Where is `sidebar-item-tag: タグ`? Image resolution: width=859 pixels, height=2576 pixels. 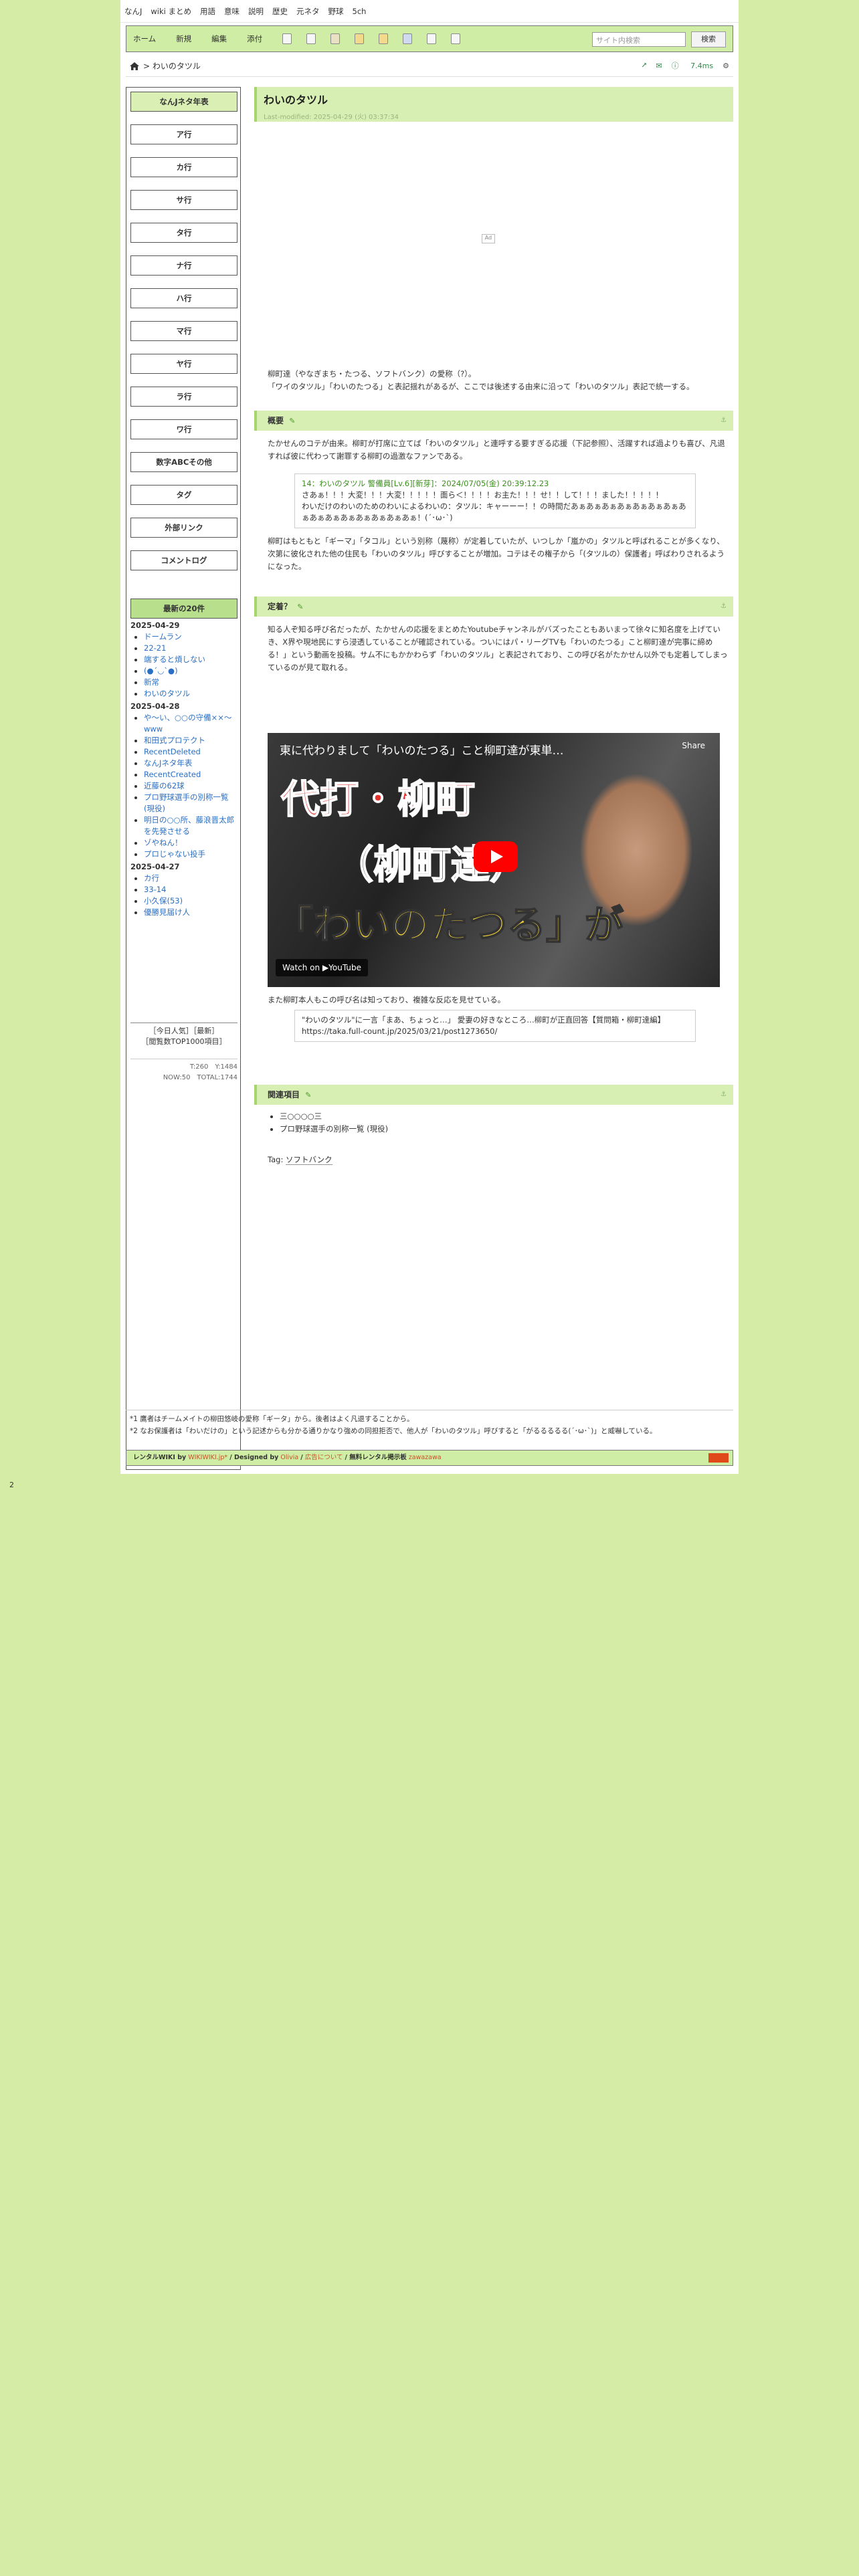
sidebar-item-tag: タグ is located at coordinates (183, 495).